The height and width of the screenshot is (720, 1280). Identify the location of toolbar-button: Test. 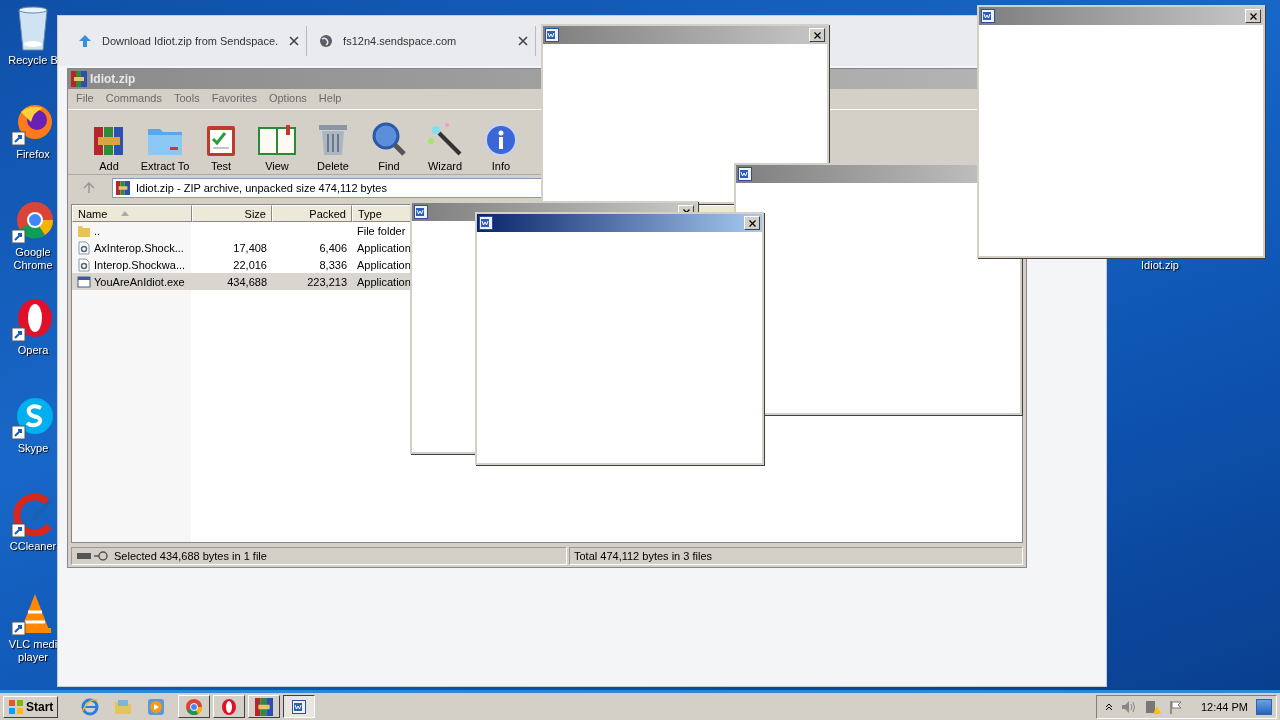
(221, 144).